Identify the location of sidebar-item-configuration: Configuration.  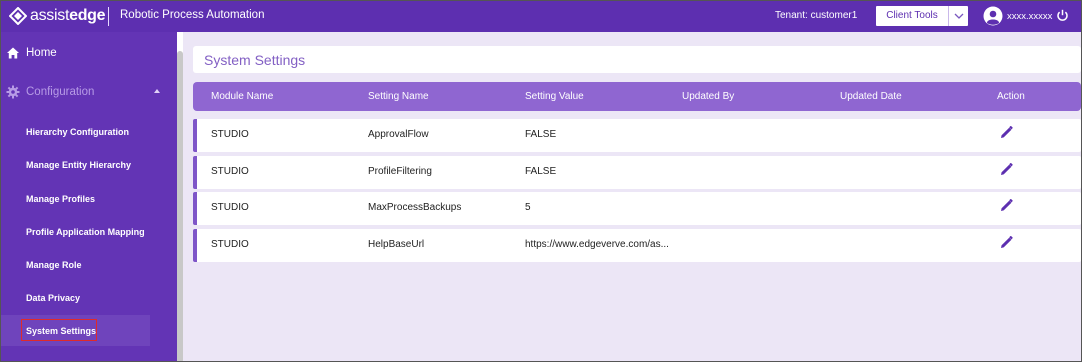
(86, 92).